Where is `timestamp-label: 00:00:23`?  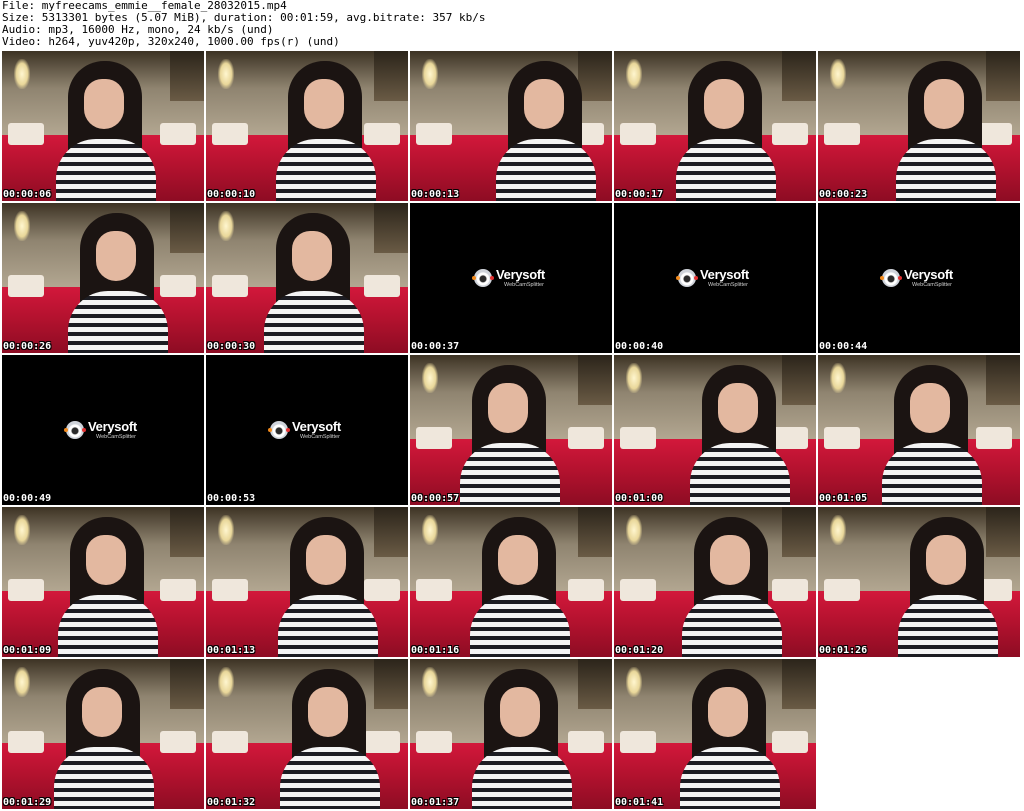 timestamp-label: 00:00:23 is located at coordinates (843, 194).